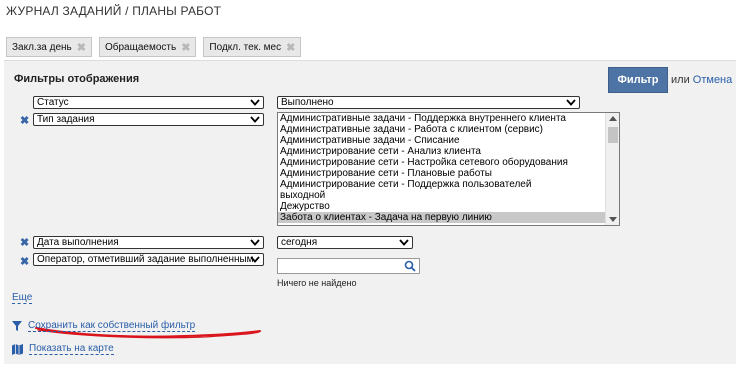 The width and height of the screenshot is (740, 368). Describe the element at coordinates (114, 11) in the screenshot. I see `page-title: ЖУРНАЛ ЗАДАНИЙ / ПЛАНЫ РАБОТ` at that location.